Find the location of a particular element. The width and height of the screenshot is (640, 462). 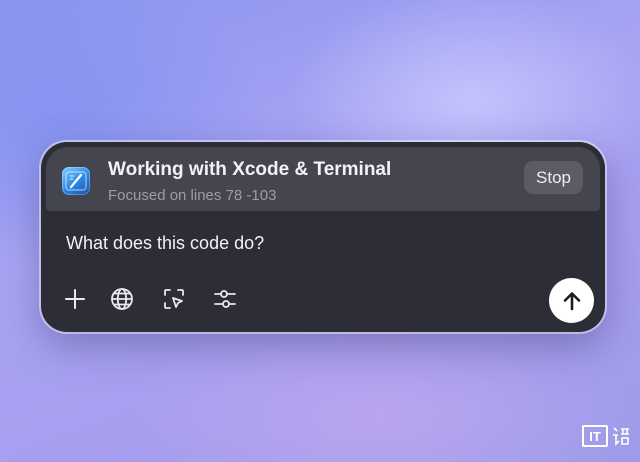

send-button is located at coordinates (571, 300).